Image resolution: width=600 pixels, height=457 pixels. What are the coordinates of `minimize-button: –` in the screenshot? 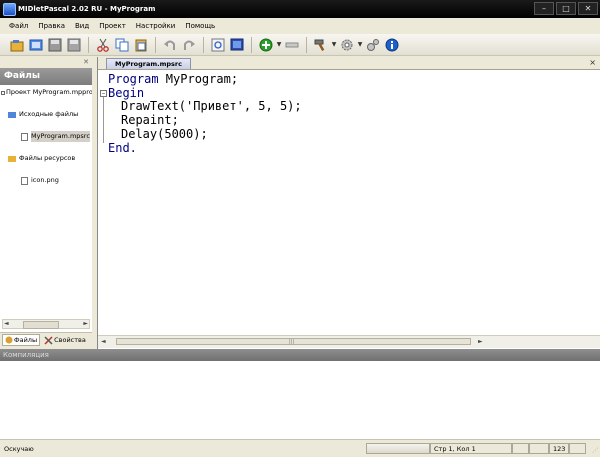 It's located at (544, 8).